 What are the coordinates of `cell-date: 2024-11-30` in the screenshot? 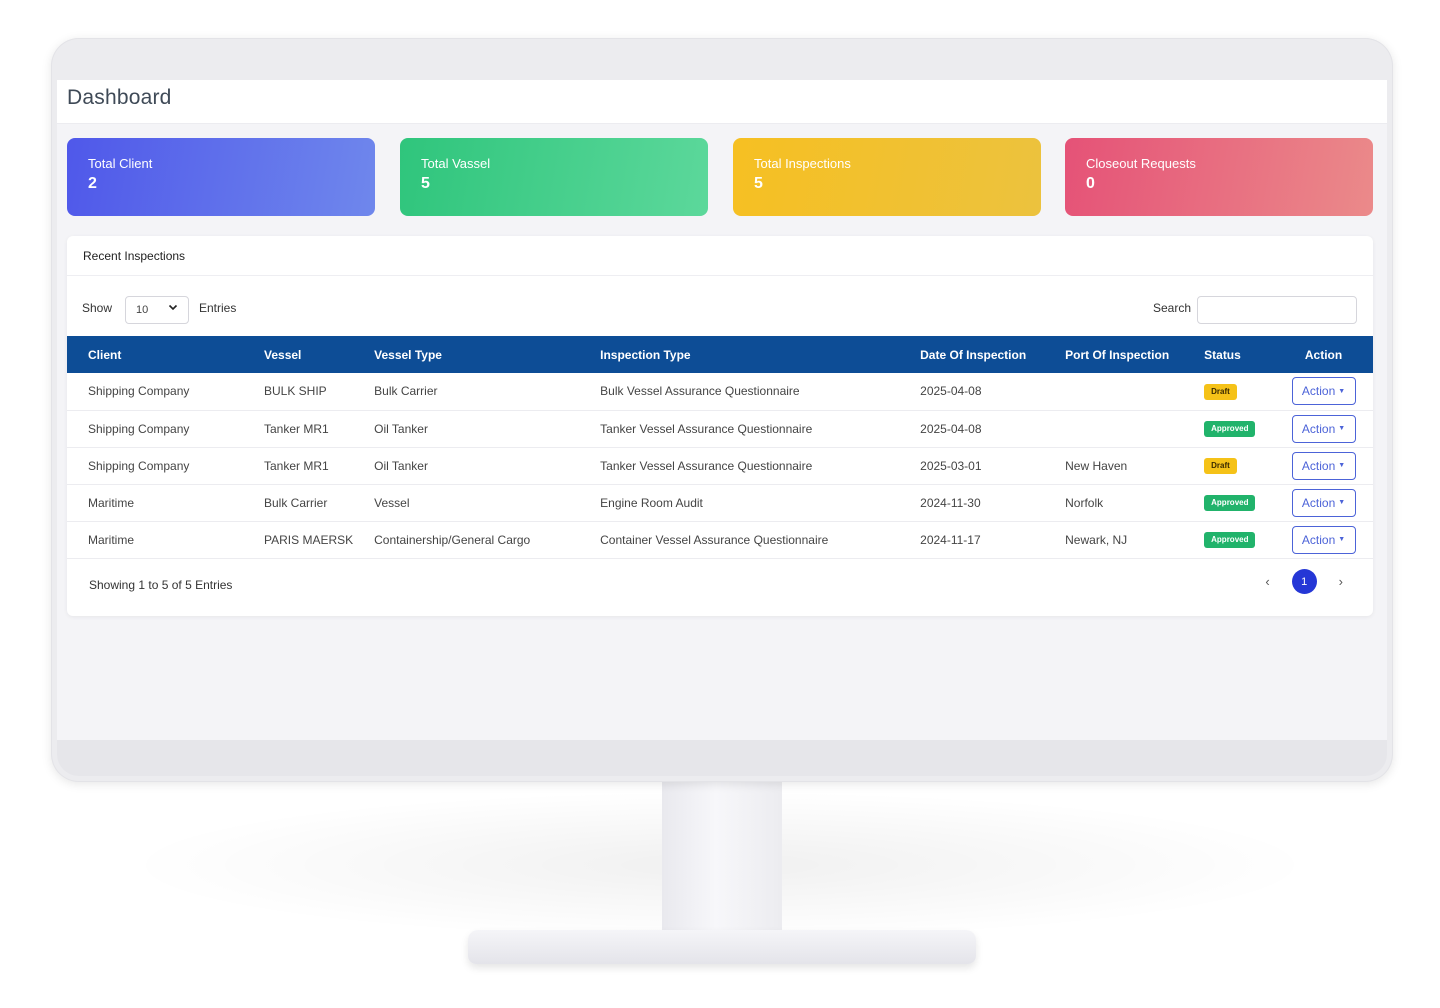 It's located at (950, 502).